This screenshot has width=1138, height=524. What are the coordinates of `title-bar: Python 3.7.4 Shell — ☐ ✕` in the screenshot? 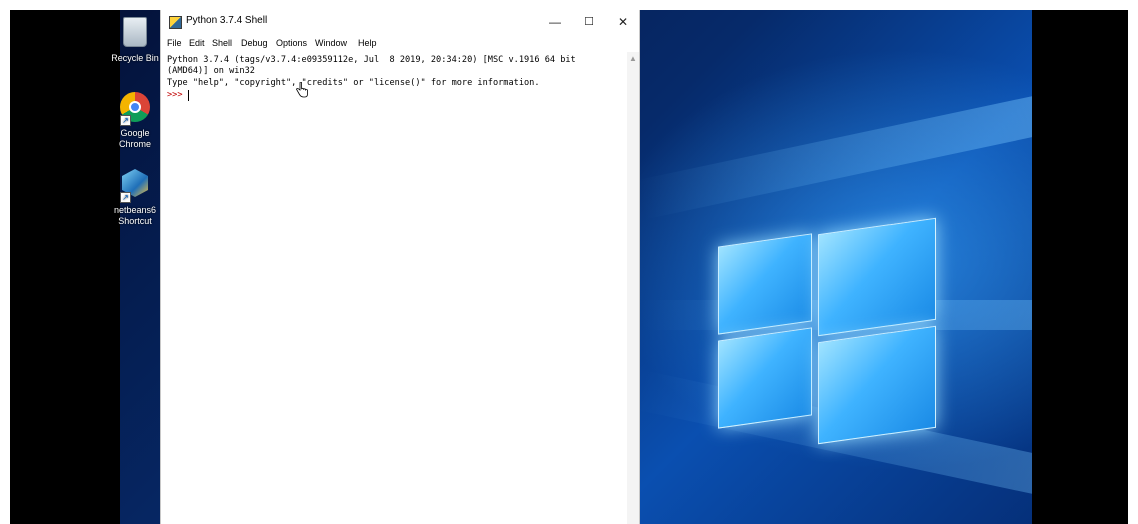 It's located at (400, 22).